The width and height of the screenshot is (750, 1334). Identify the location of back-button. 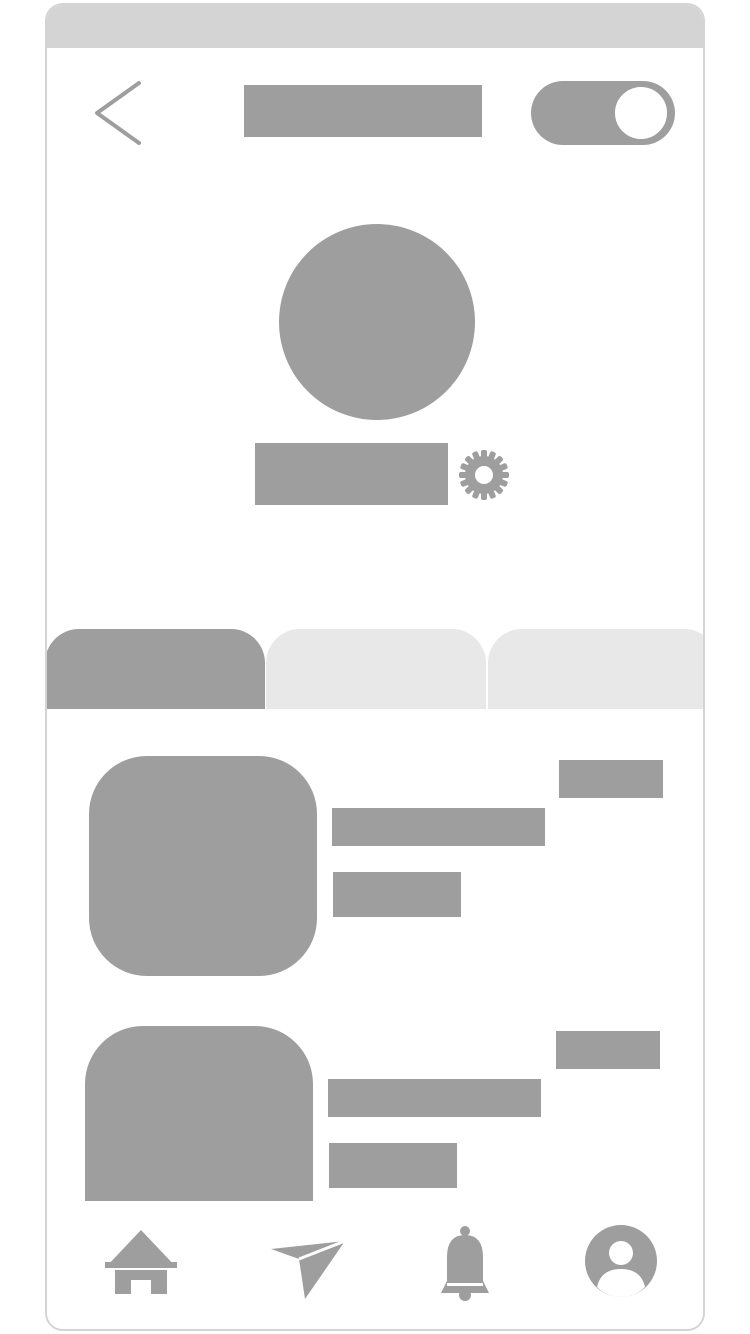
(117, 113).